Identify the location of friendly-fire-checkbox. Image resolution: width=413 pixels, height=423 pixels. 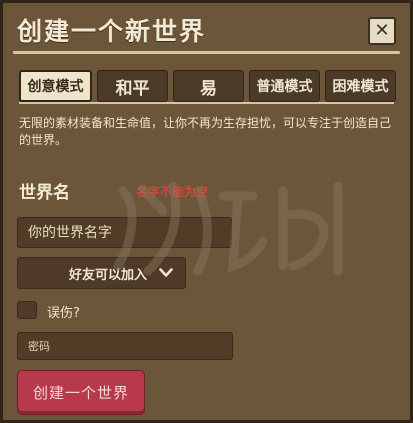
(27, 310).